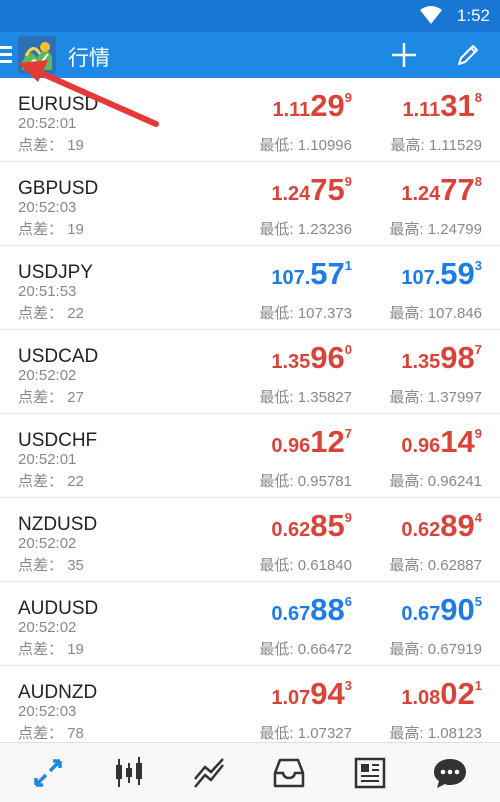 The width and height of the screenshot is (500, 802). What do you see at coordinates (305, 649) in the screenshot?
I see `low-price: 最低: 0.66472` at bounding box center [305, 649].